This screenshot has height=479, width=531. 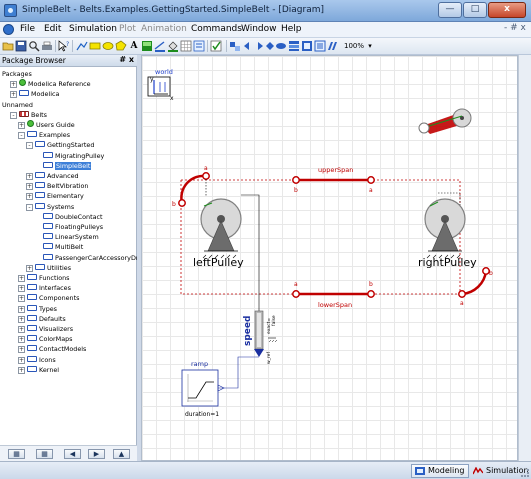 What do you see at coordinates (37, 309) in the screenshot?
I see `tree-item: + Types` at bounding box center [37, 309].